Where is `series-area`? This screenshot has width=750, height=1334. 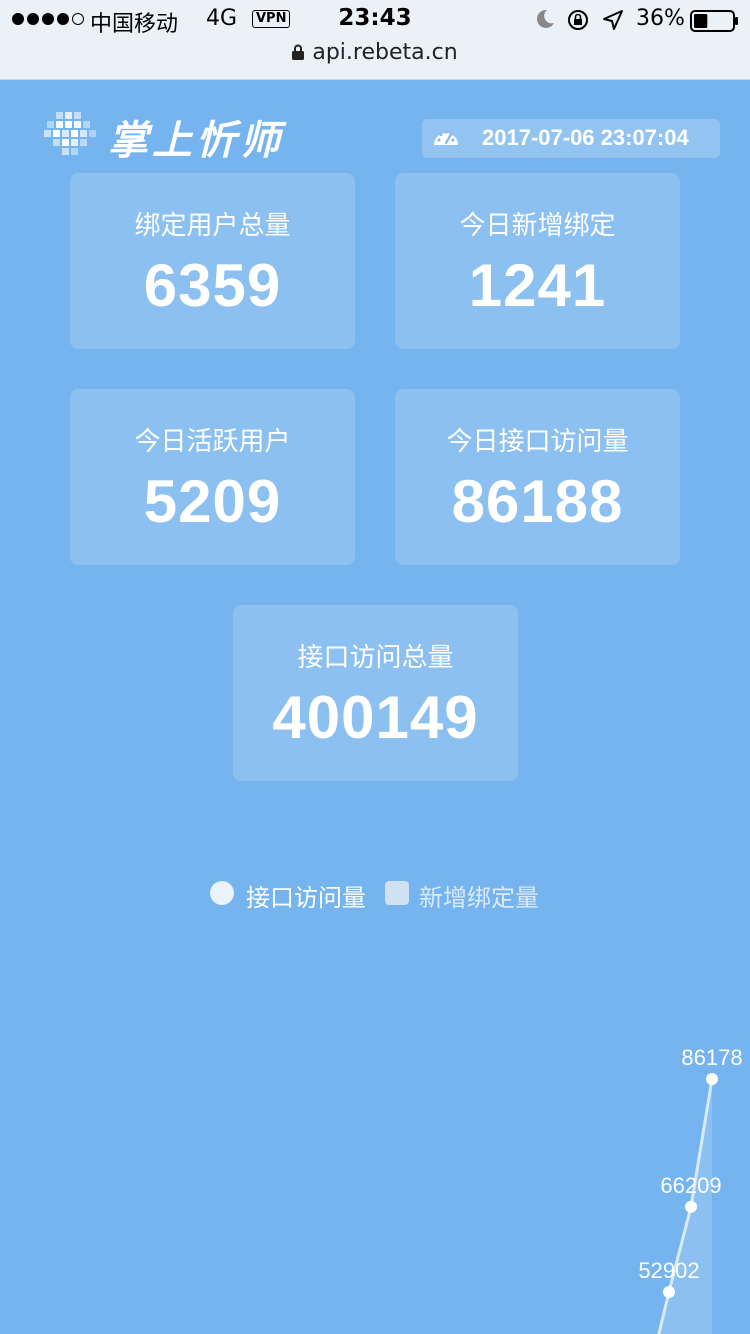
series-area is located at coordinates (685, 1206).